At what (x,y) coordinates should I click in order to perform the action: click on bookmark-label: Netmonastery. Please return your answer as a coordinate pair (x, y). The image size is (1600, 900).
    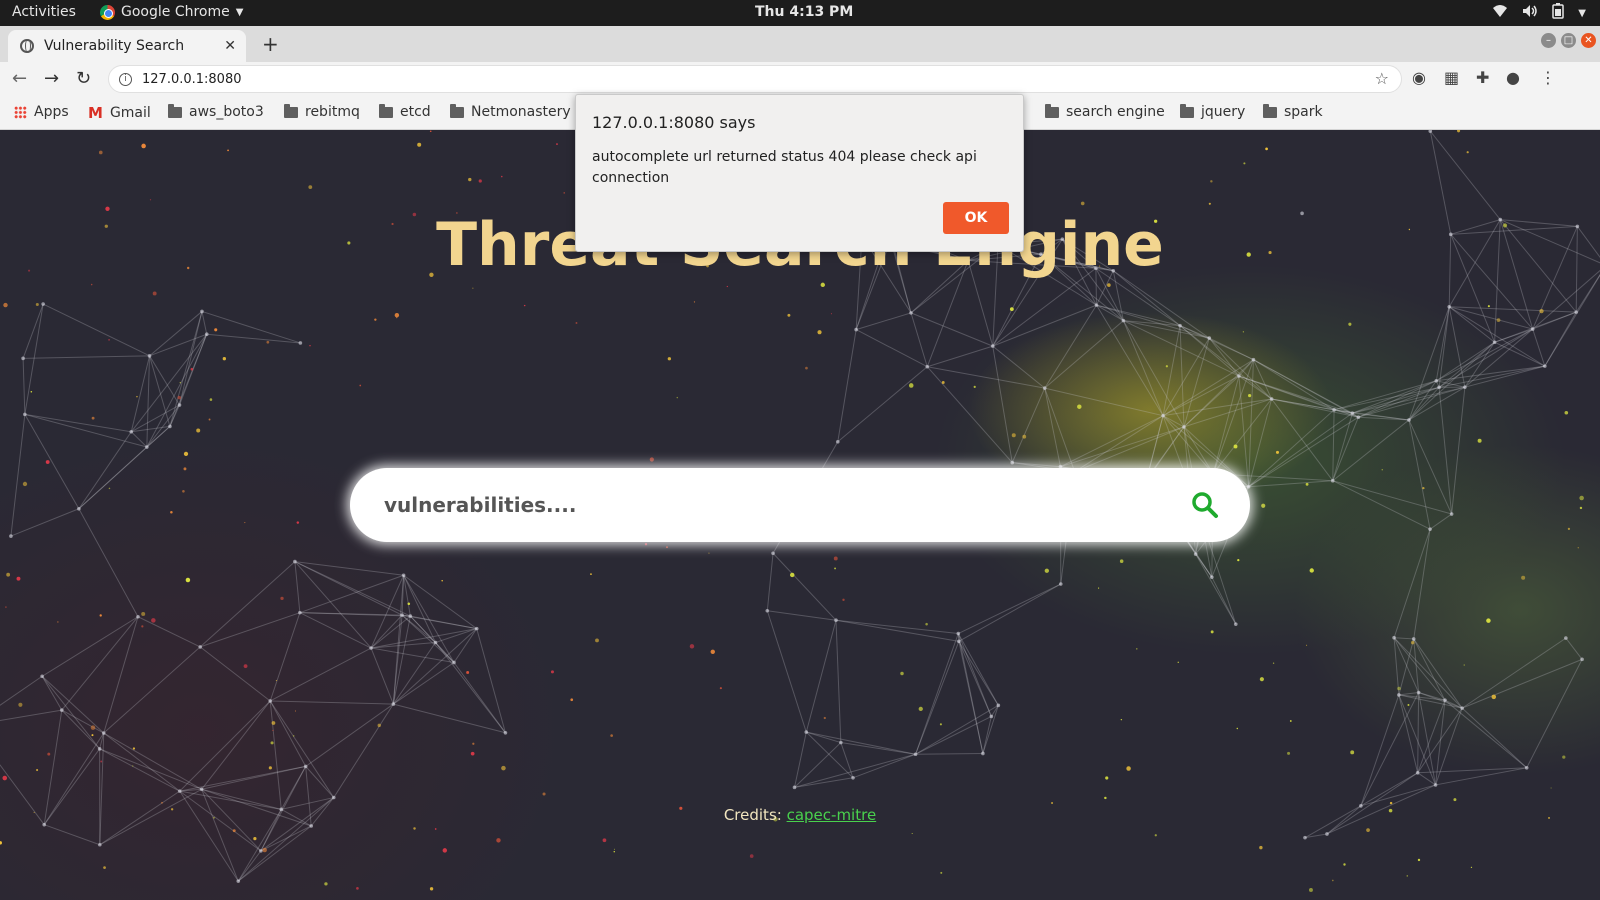
    Looking at the image, I should click on (521, 112).